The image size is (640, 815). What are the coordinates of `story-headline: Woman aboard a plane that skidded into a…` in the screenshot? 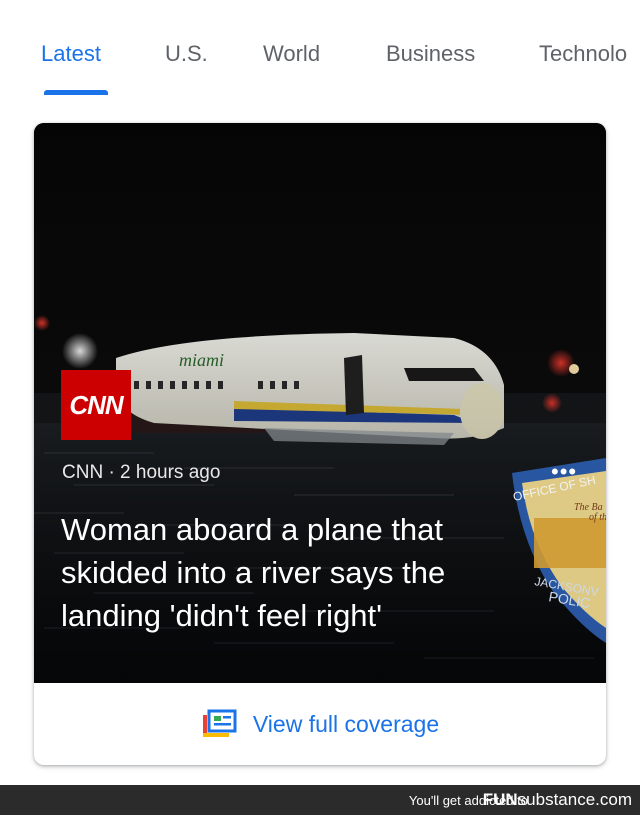 It's located at (291, 572).